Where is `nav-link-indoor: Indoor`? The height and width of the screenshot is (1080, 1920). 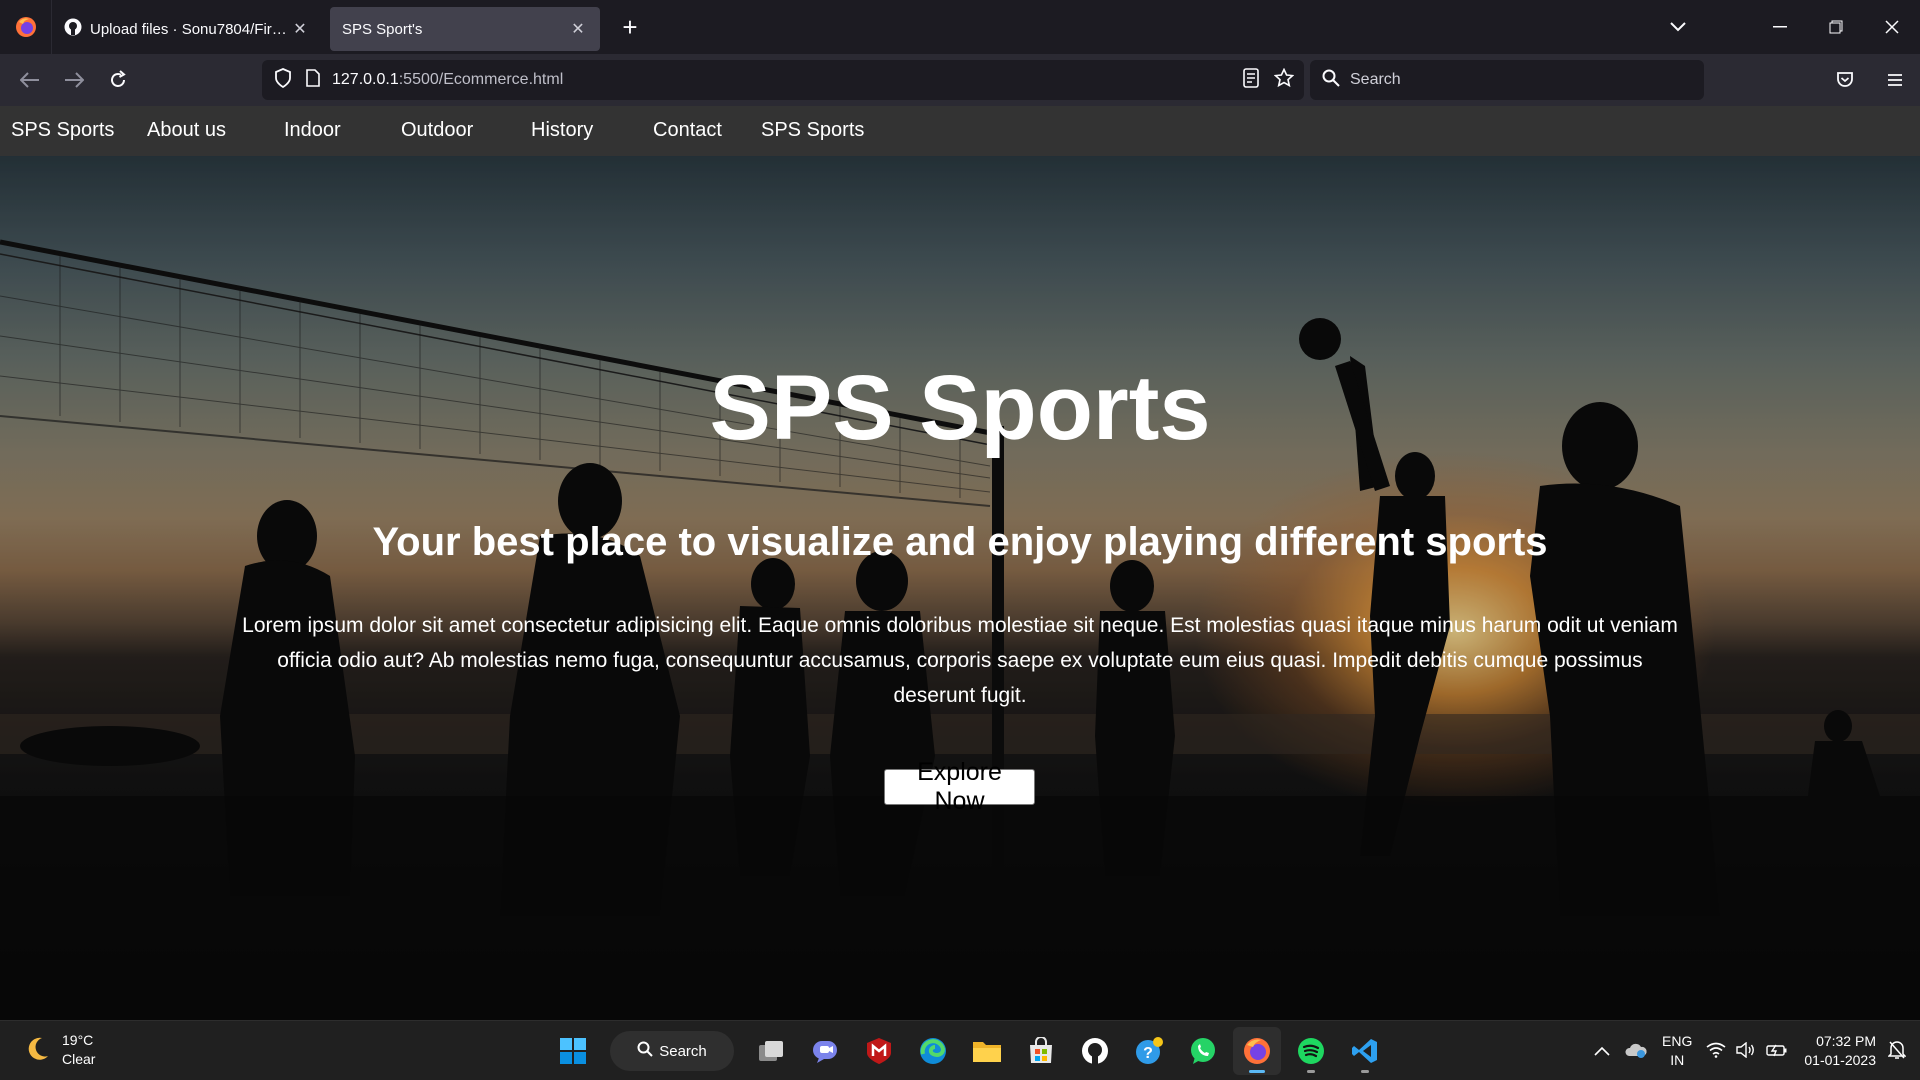 nav-link-indoor: Indoor is located at coordinates (312, 130).